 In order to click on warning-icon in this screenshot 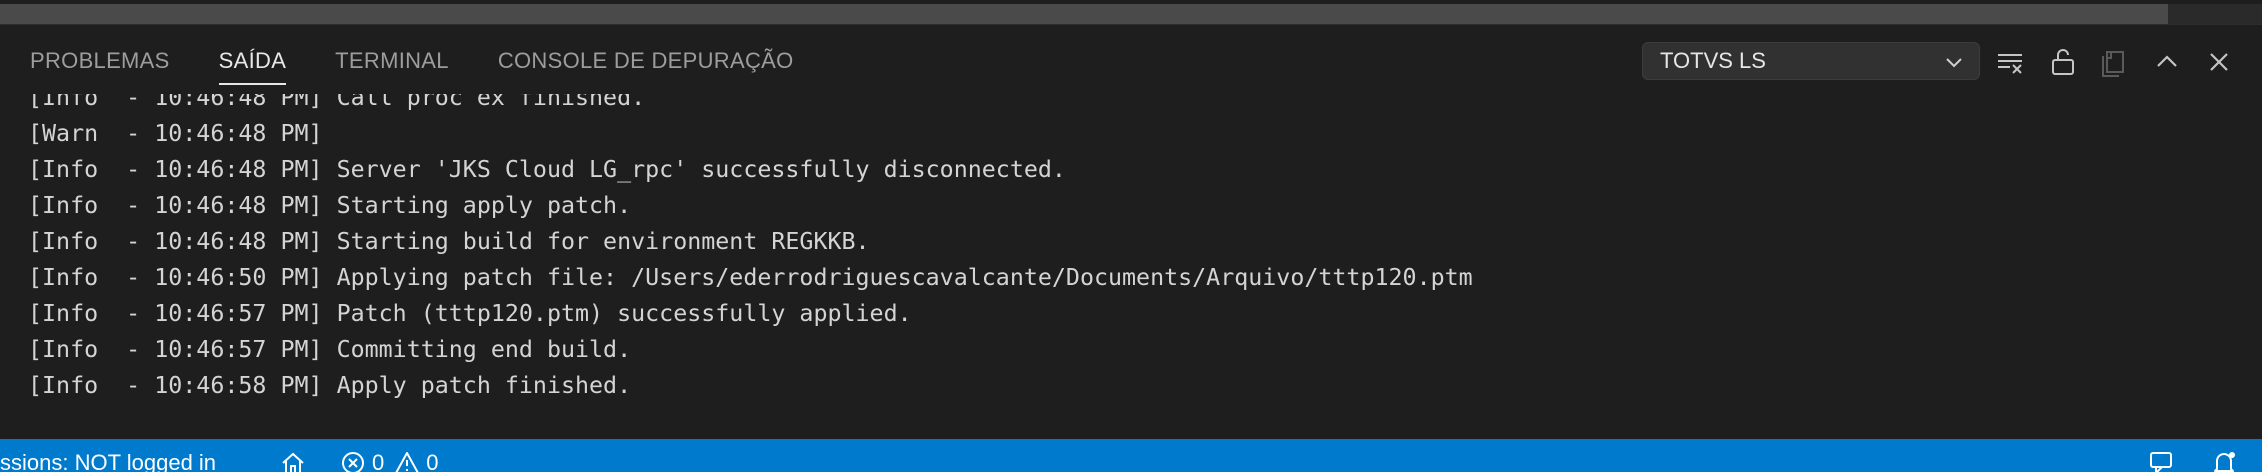, I will do `click(407, 462)`.